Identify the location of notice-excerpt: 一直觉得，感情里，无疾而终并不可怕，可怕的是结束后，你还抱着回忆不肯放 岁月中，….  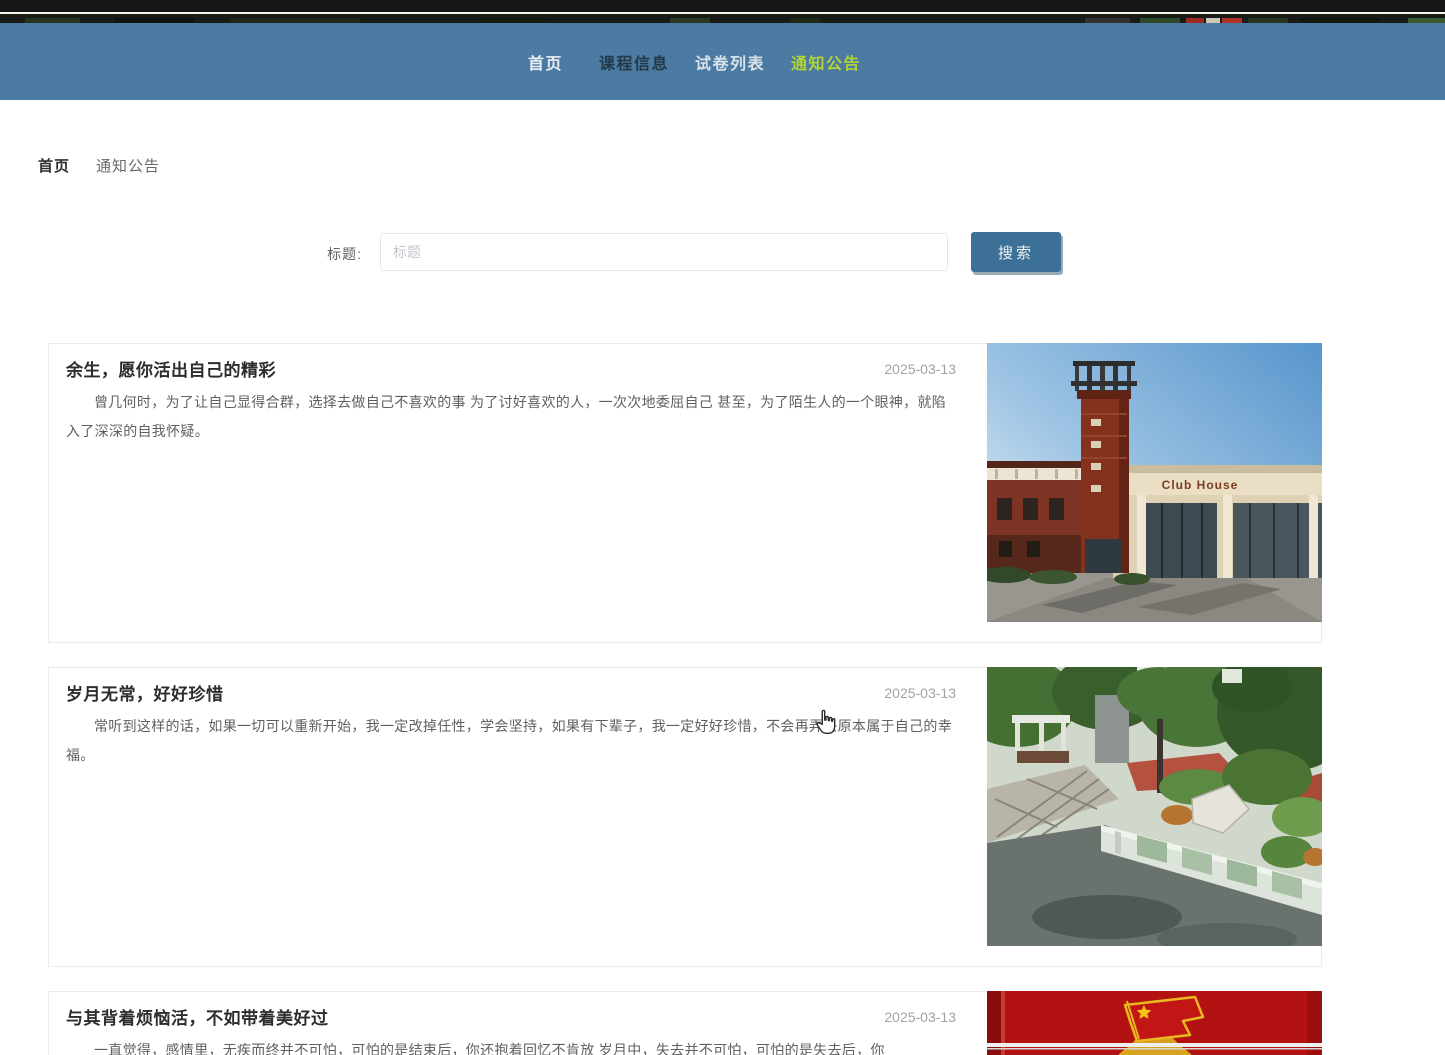
(489, 1048).